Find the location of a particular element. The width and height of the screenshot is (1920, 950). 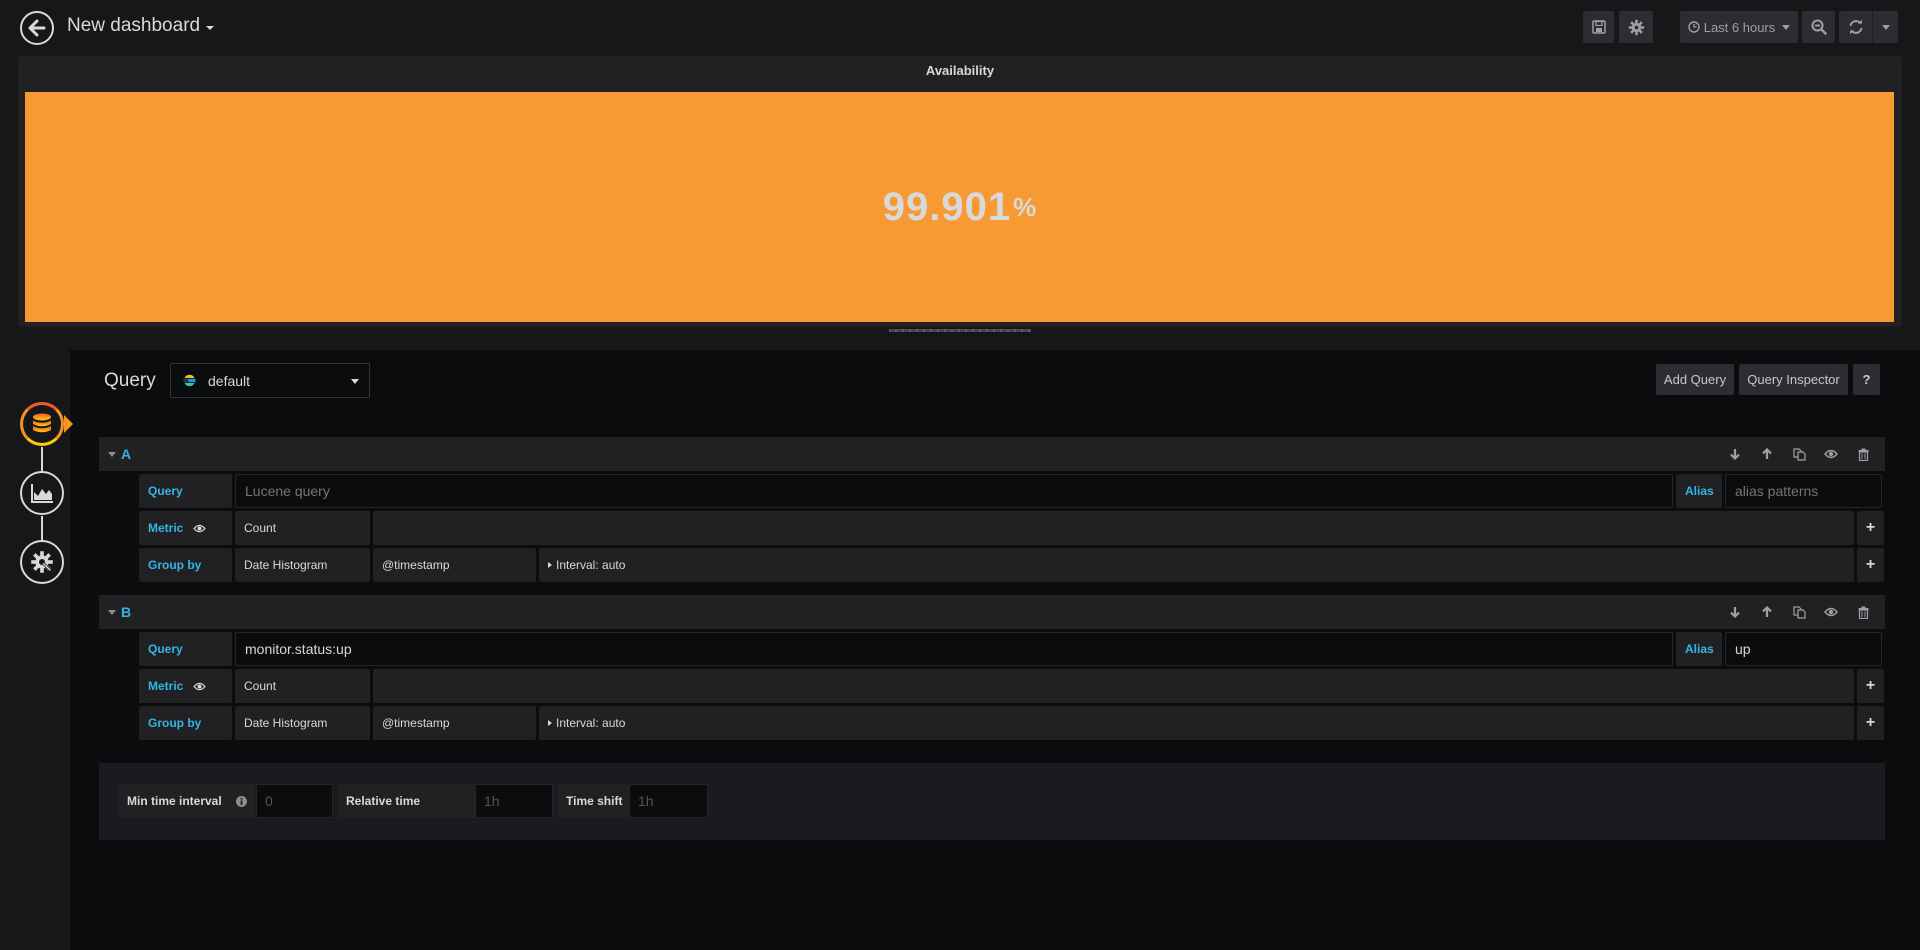

top-navbar: New dashboard Last 6 hours is located at coordinates (960, 28).